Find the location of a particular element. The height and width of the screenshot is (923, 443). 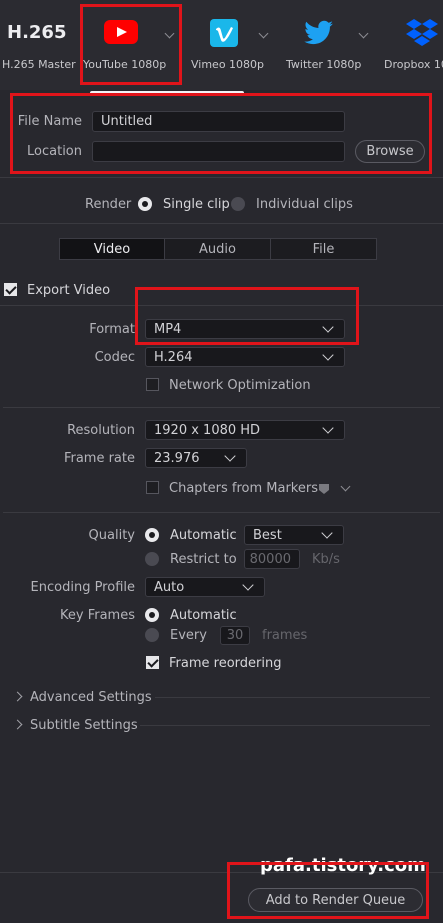

format-select: MP4 is located at coordinates (245, 329).